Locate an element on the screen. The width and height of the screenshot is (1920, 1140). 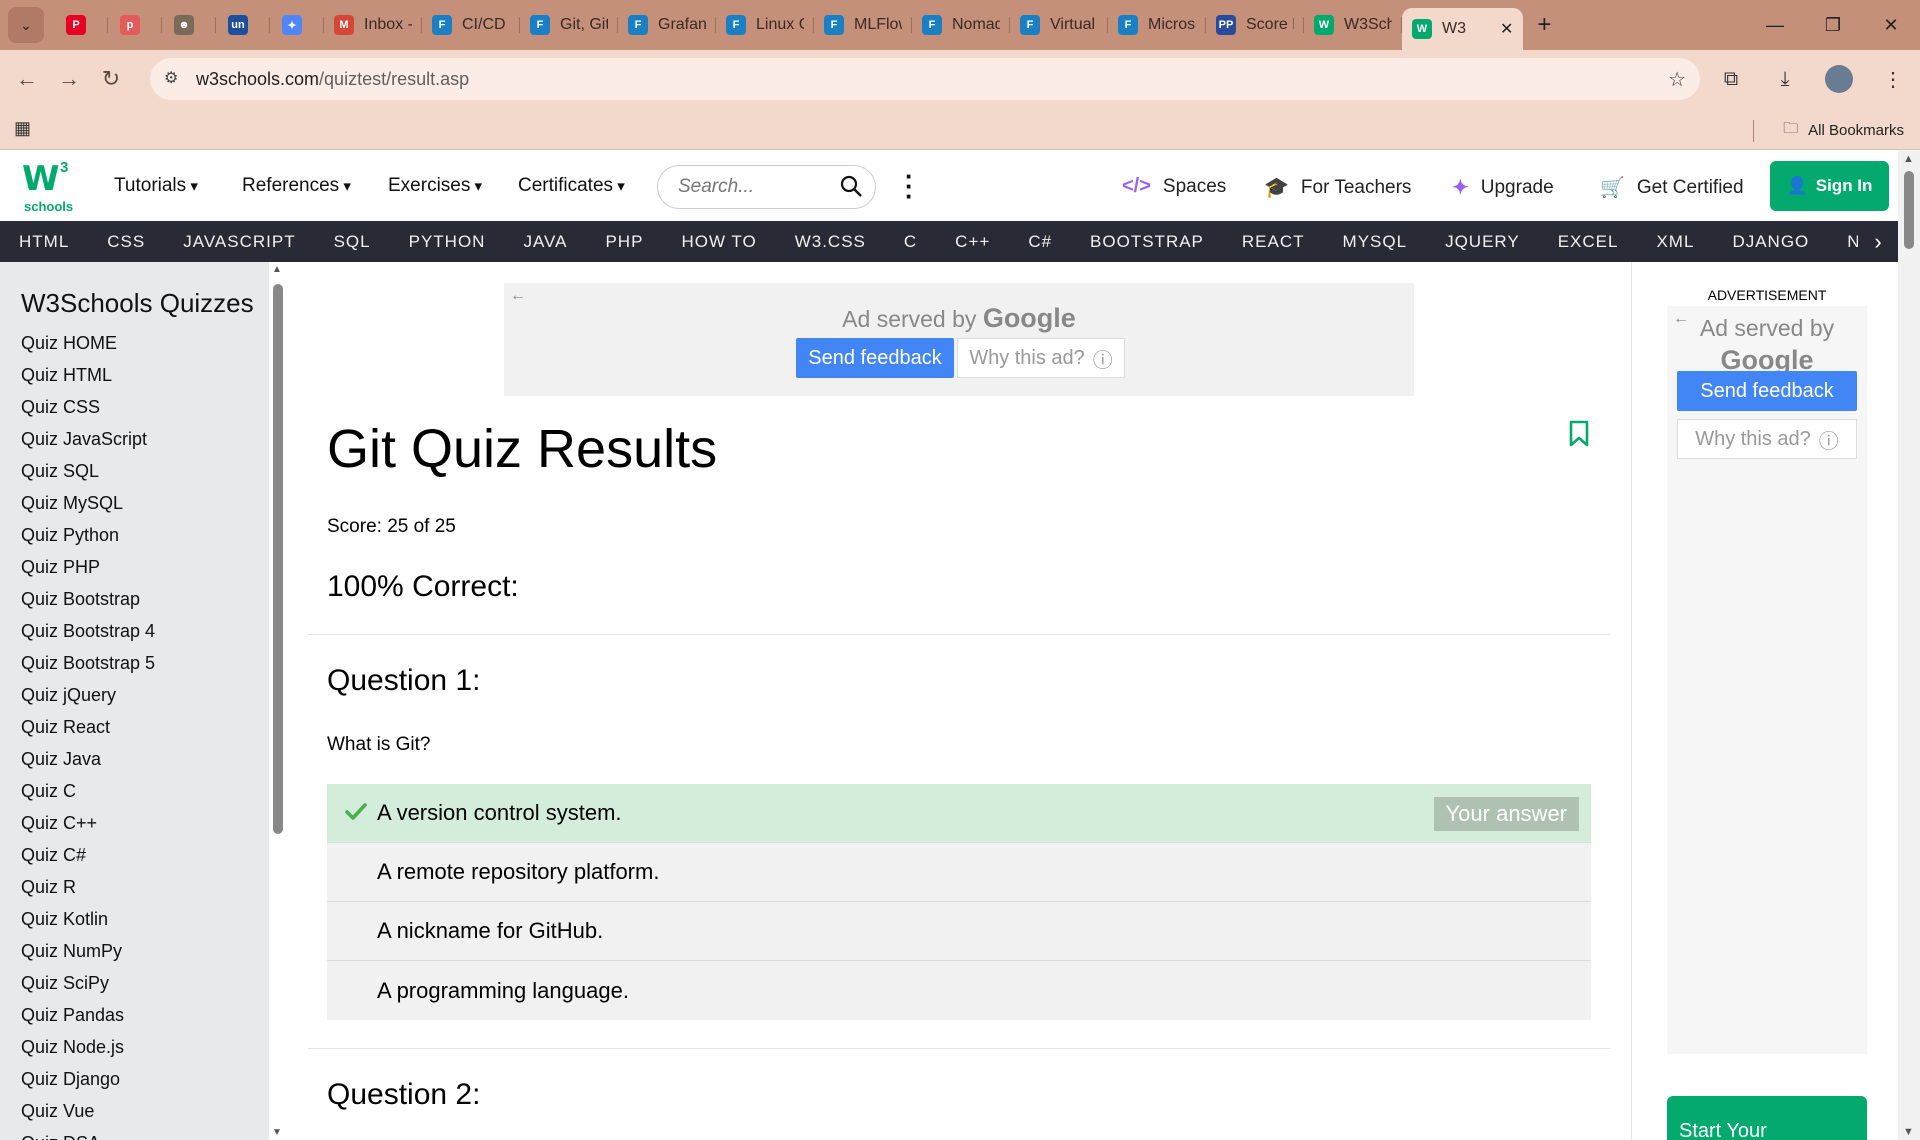
back-icon: ← is located at coordinates (27, 79).